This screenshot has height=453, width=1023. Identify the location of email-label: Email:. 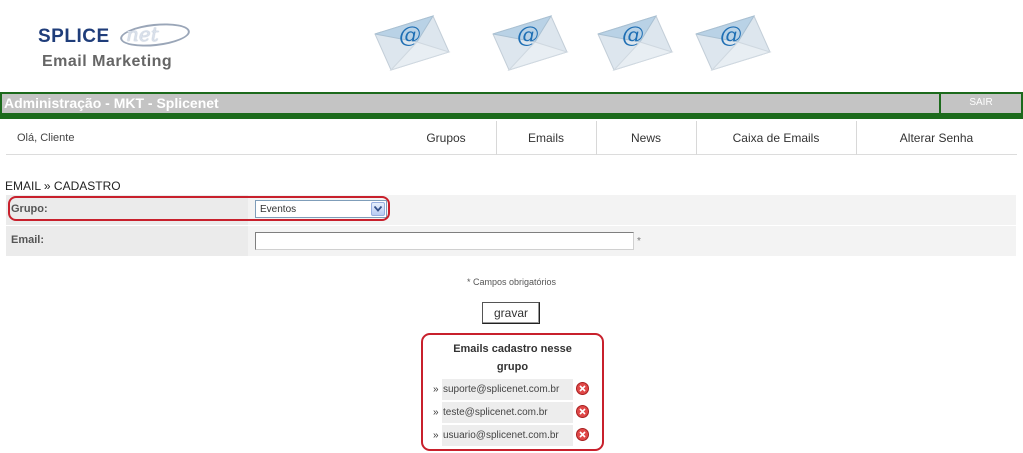
(28, 240).